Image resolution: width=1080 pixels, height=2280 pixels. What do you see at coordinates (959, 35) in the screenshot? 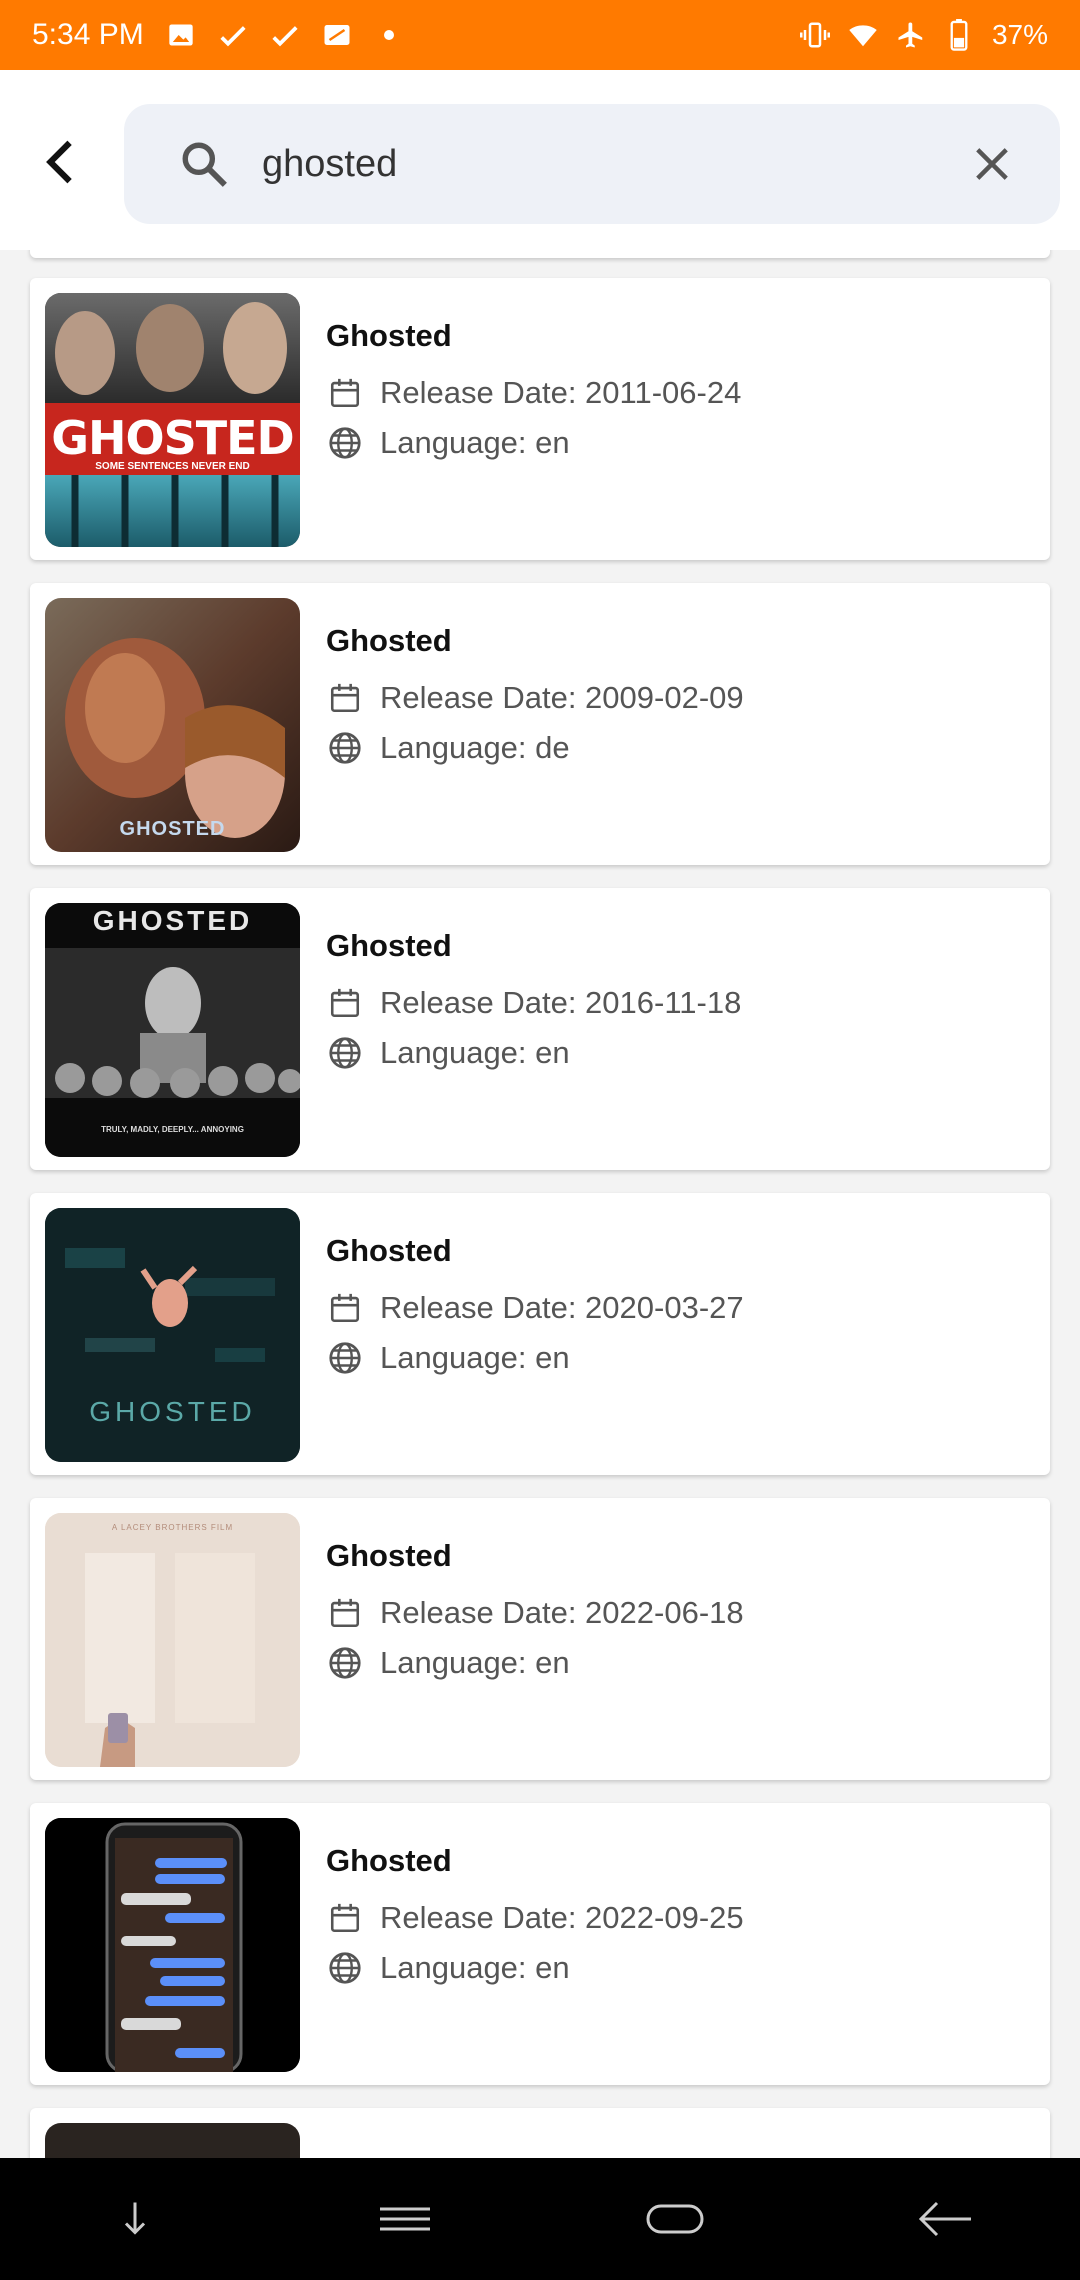
I see `battery-icon` at bounding box center [959, 35].